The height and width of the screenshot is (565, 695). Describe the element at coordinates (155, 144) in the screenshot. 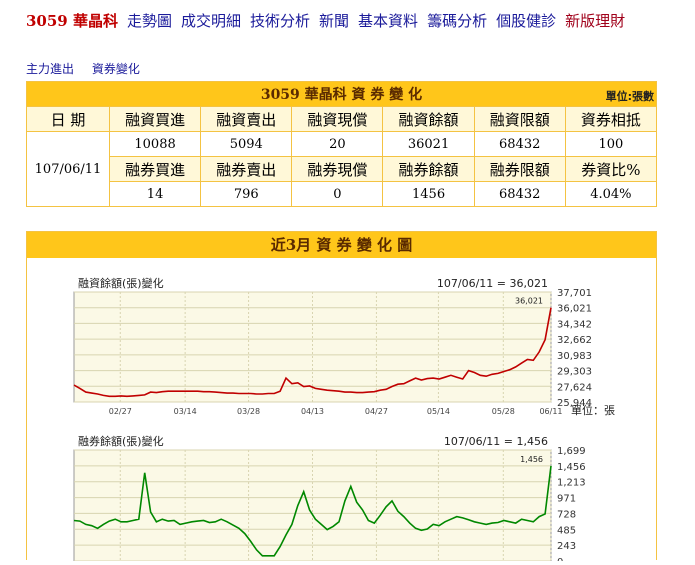

I see `margin-value: 10088` at that location.